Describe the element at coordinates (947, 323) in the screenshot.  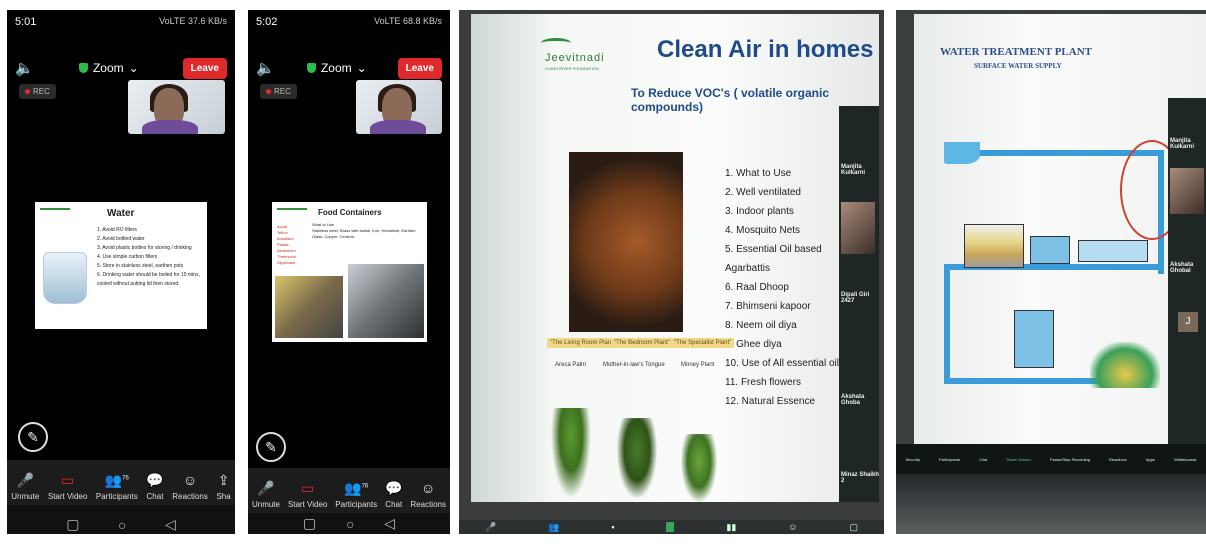
I see `water-pipe` at that location.